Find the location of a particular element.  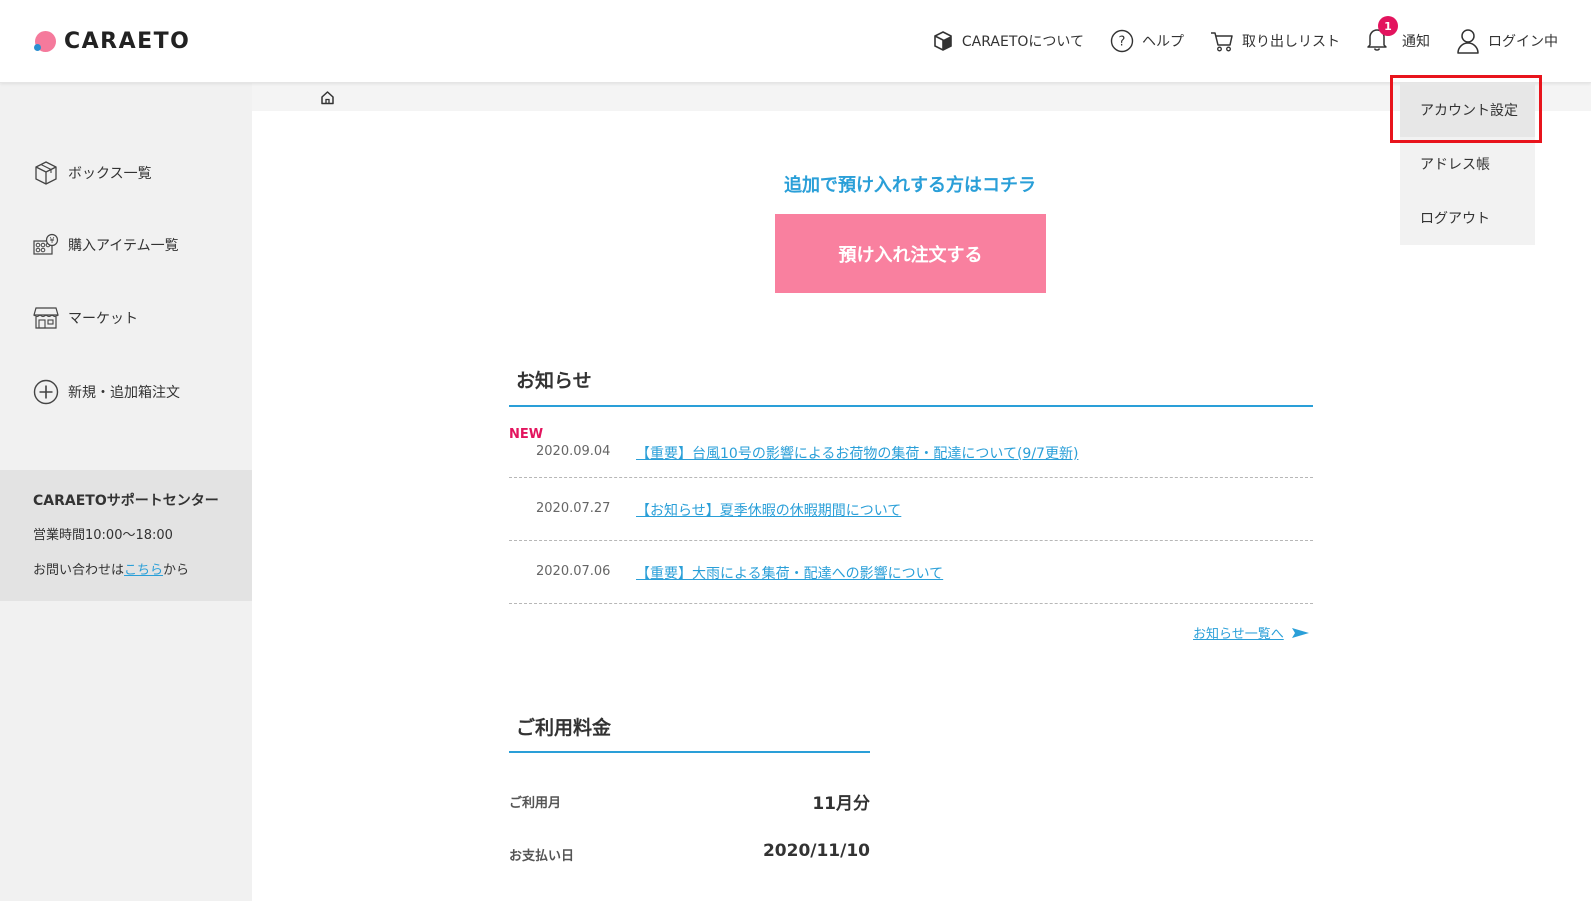

box-icon is located at coordinates (46, 173).